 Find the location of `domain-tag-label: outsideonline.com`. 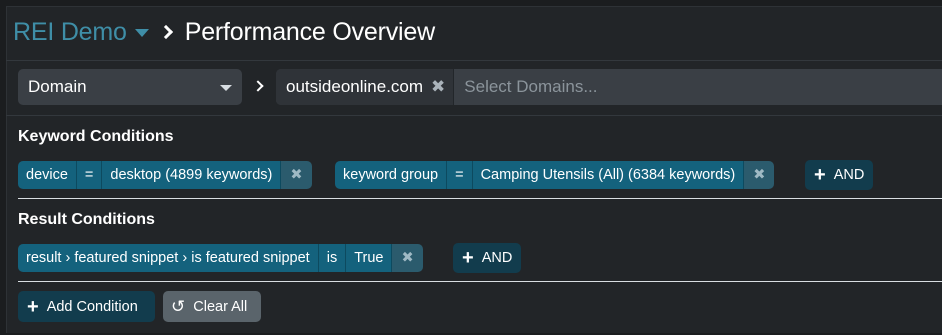

domain-tag-label: outsideonline.com is located at coordinates (355, 86).